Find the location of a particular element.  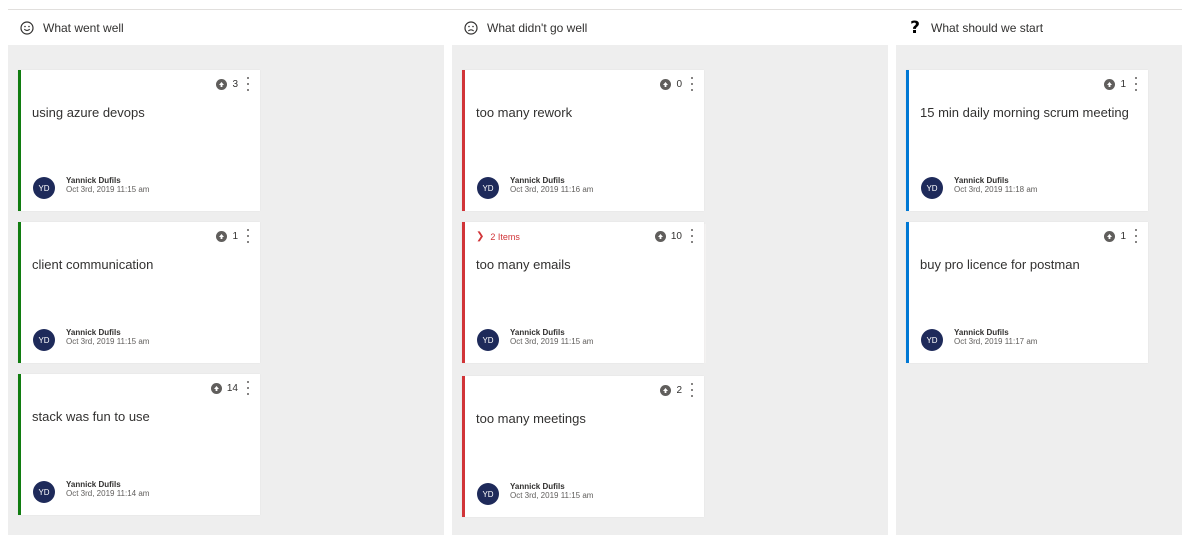

column-header: What didn't go well is located at coordinates (670, 27).